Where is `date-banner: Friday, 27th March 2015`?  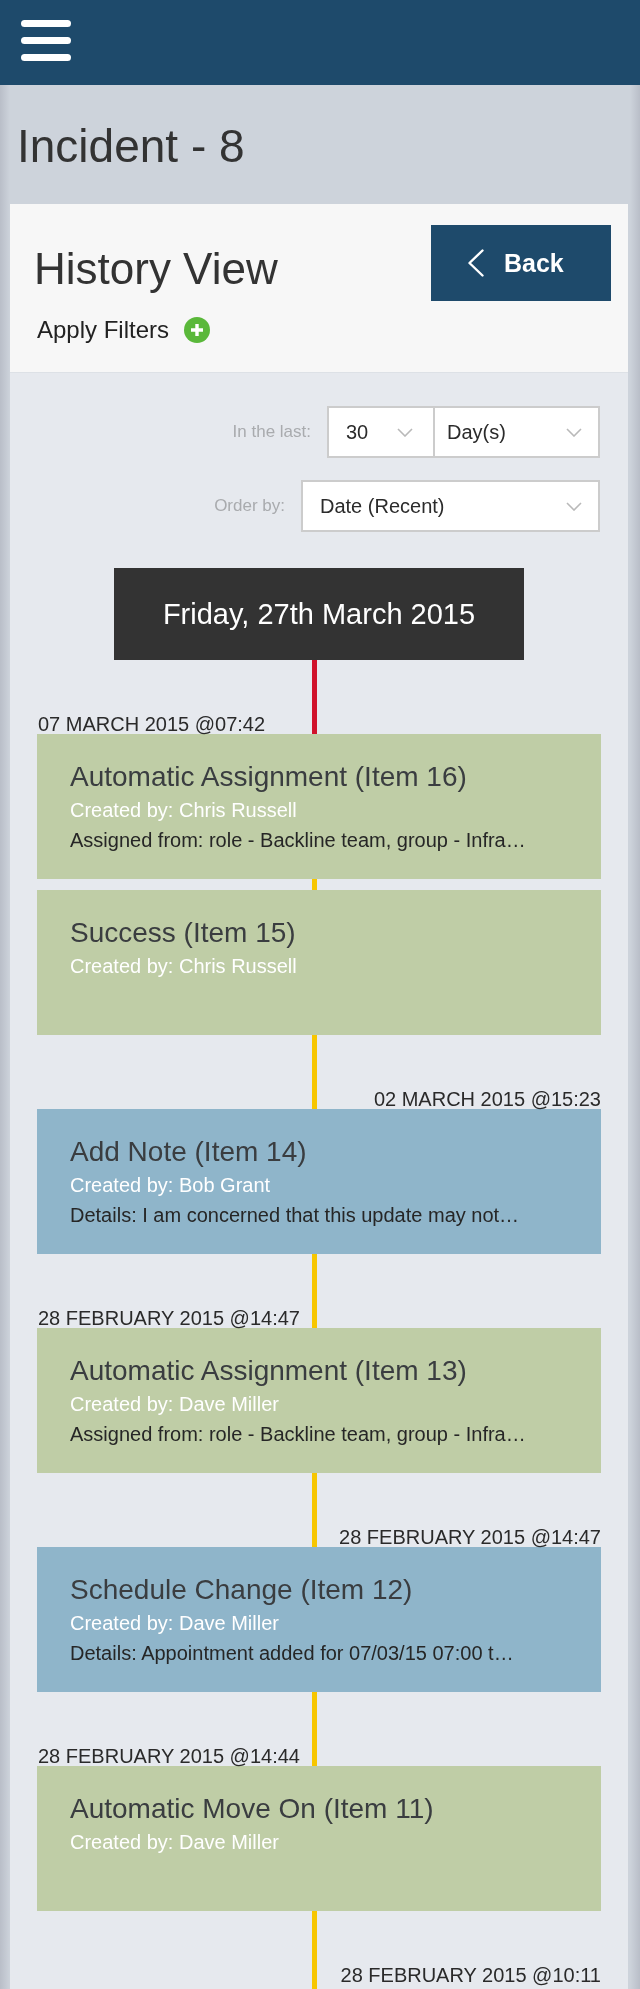 date-banner: Friday, 27th March 2015 is located at coordinates (319, 614).